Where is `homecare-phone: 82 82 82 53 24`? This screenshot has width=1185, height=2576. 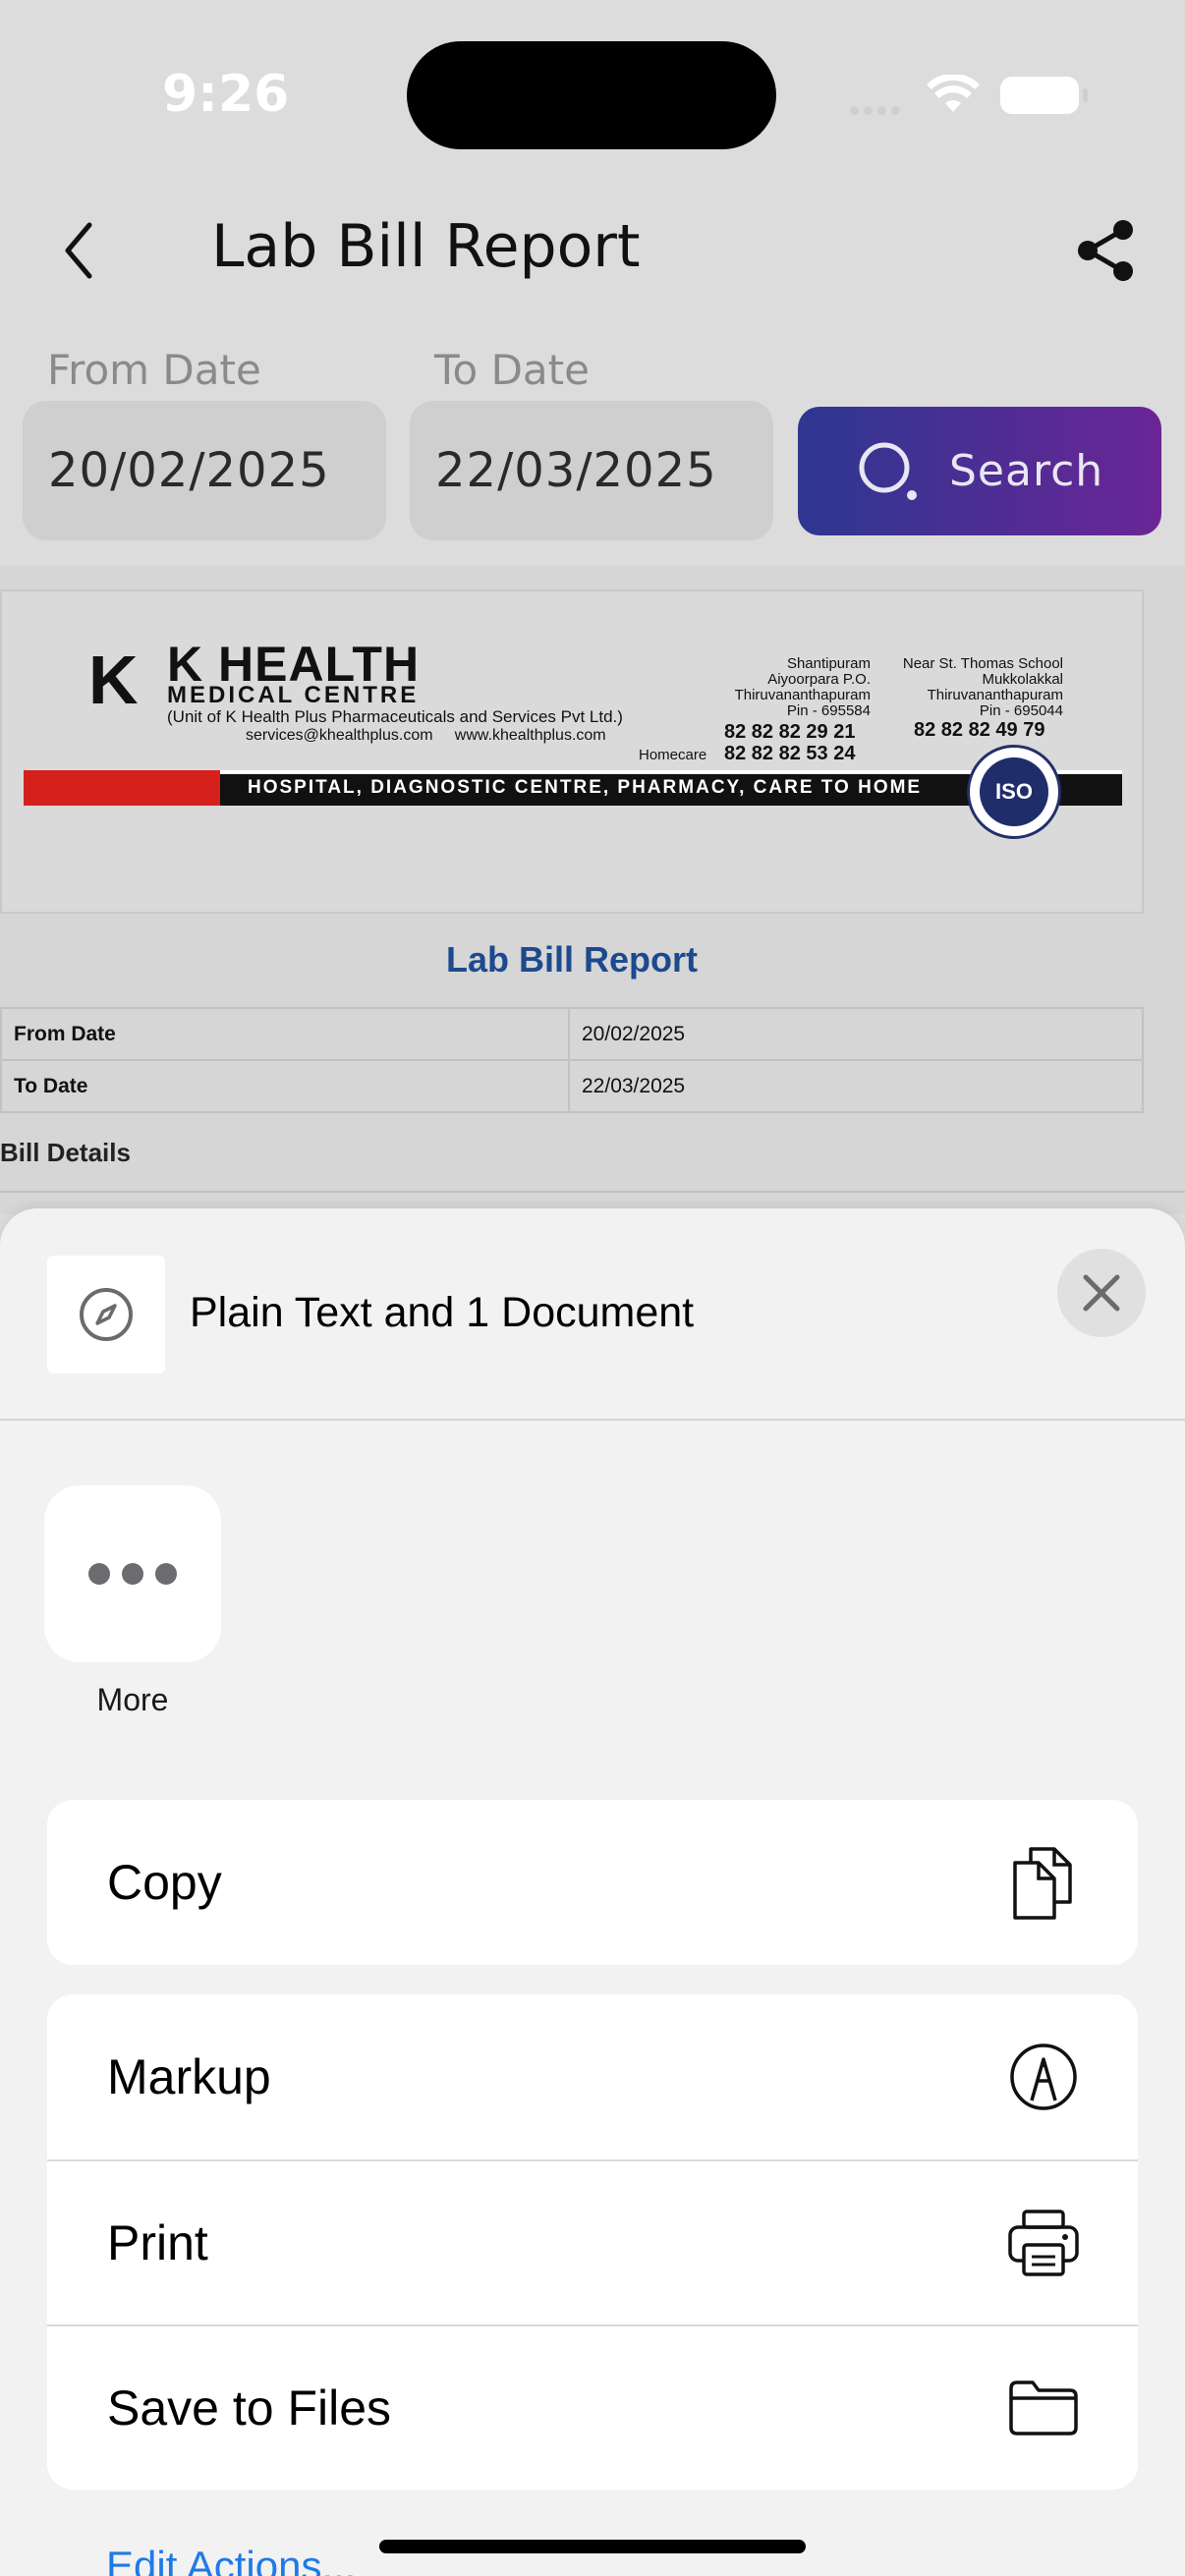 homecare-phone: 82 82 82 53 24 is located at coordinates (790, 753).